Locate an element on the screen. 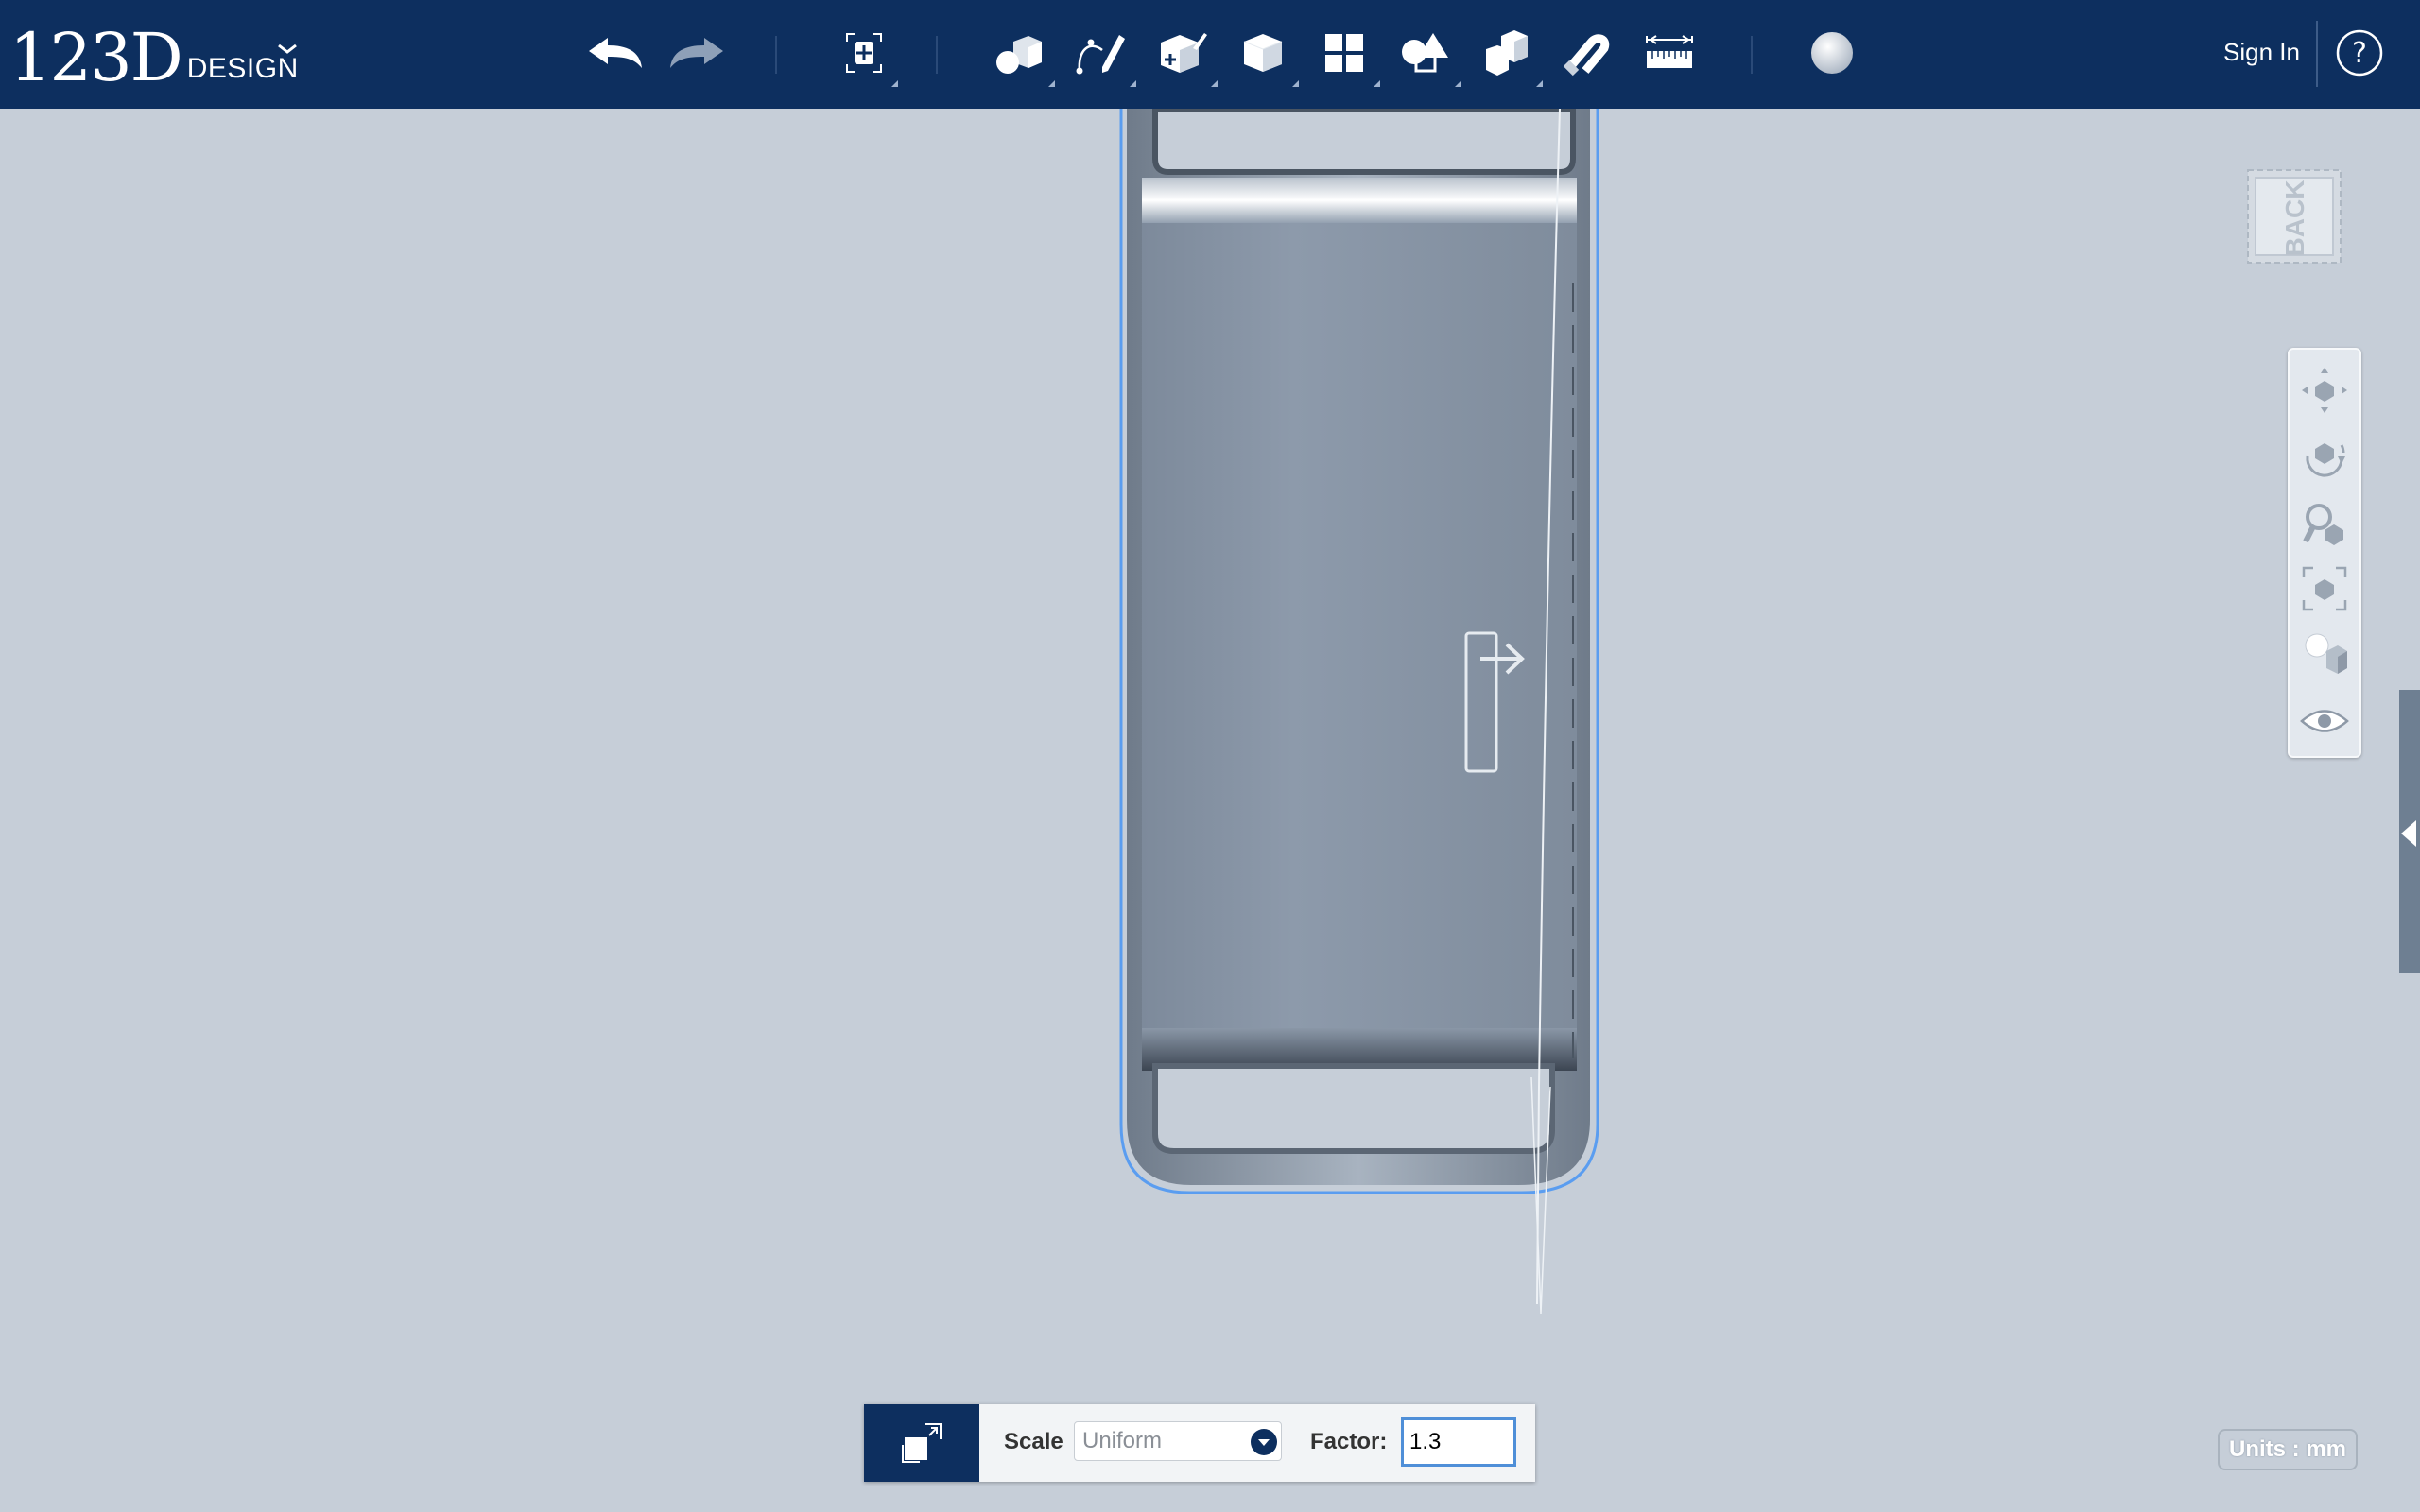 The height and width of the screenshot is (1512, 2420). scale-tool-panel: Scale Uniform Factor: is located at coordinates (1199, 1443).